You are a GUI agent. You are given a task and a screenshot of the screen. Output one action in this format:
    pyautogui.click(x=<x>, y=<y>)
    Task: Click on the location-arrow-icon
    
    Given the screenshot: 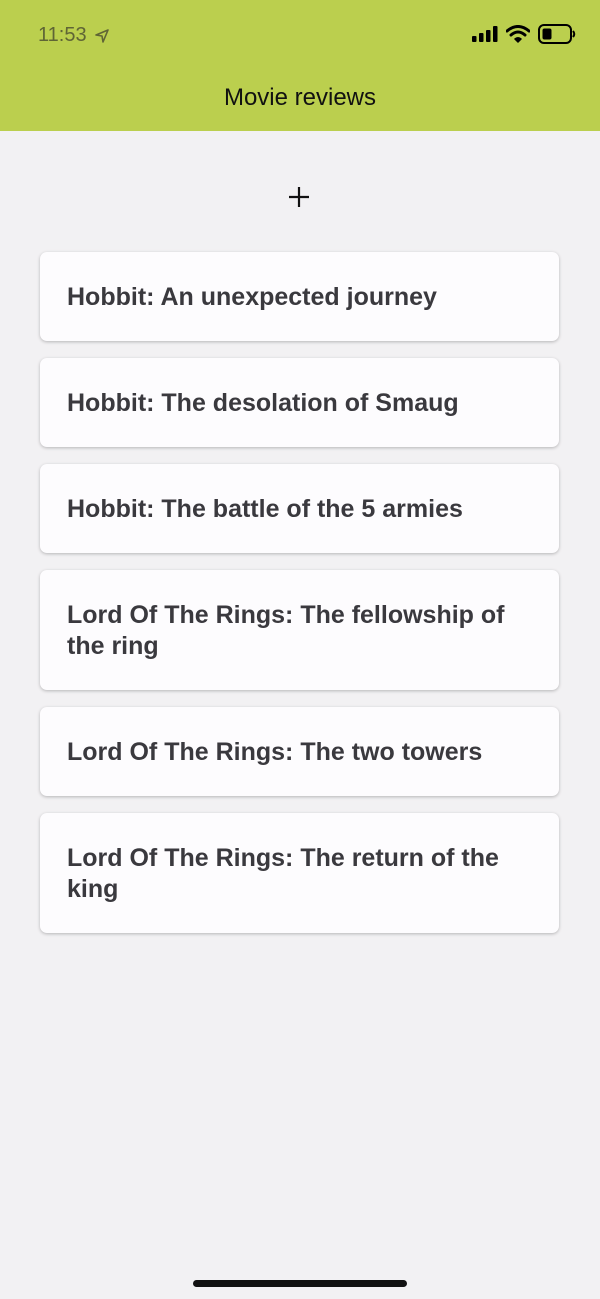 What is the action you would take?
    pyautogui.click(x=101, y=35)
    